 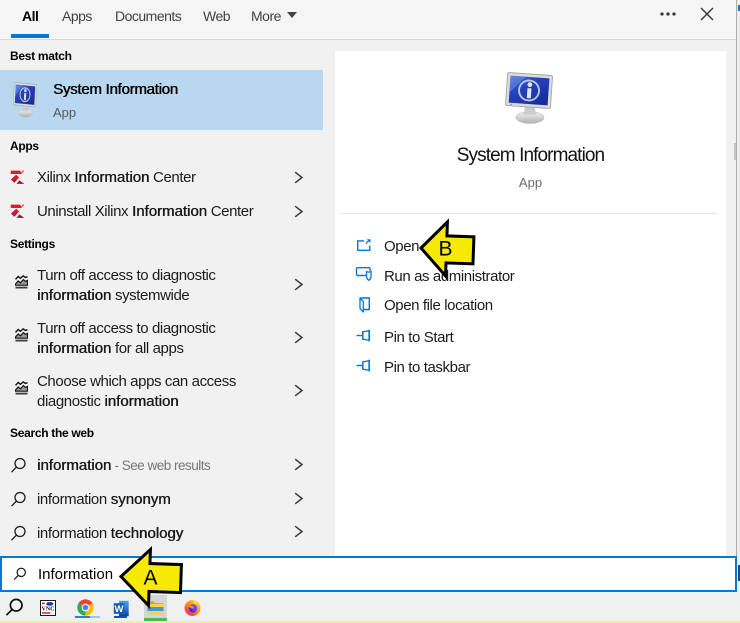 I want to click on svg-text: B, so click(x=445, y=249).